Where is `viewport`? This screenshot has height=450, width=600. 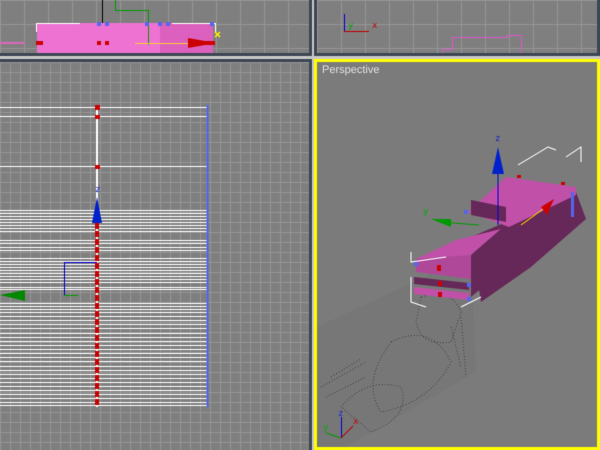 viewport is located at coordinates (156, 28).